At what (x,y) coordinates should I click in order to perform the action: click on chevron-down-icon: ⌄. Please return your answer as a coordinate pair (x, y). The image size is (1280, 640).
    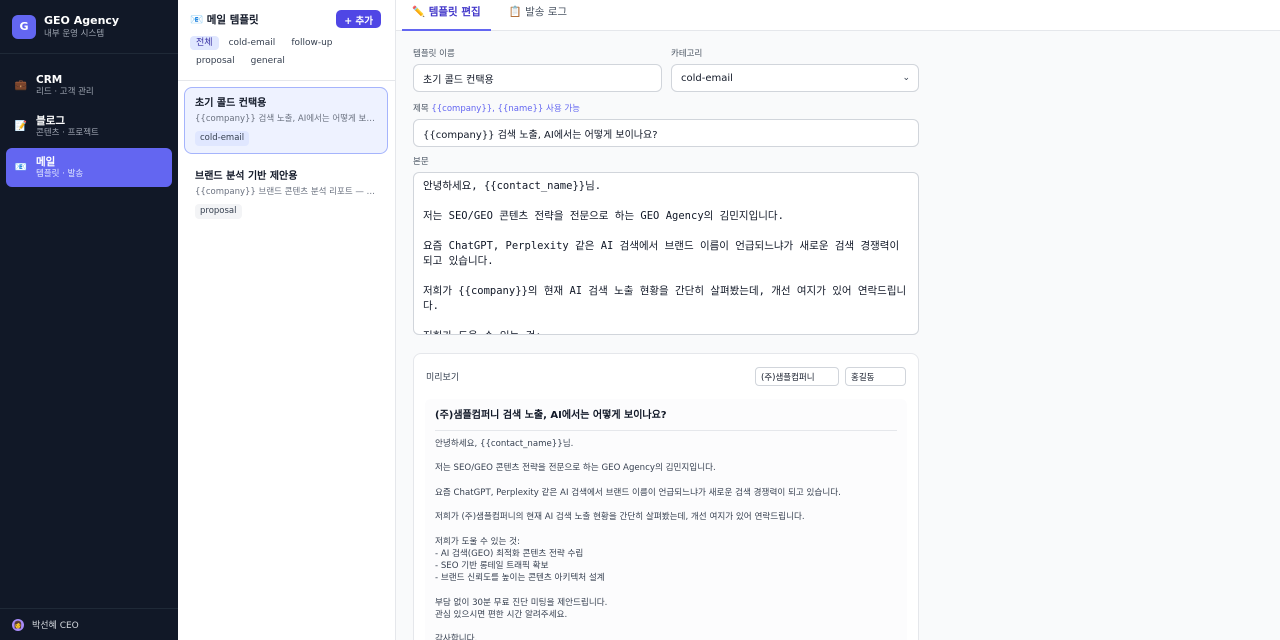
    Looking at the image, I should click on (906, 78).